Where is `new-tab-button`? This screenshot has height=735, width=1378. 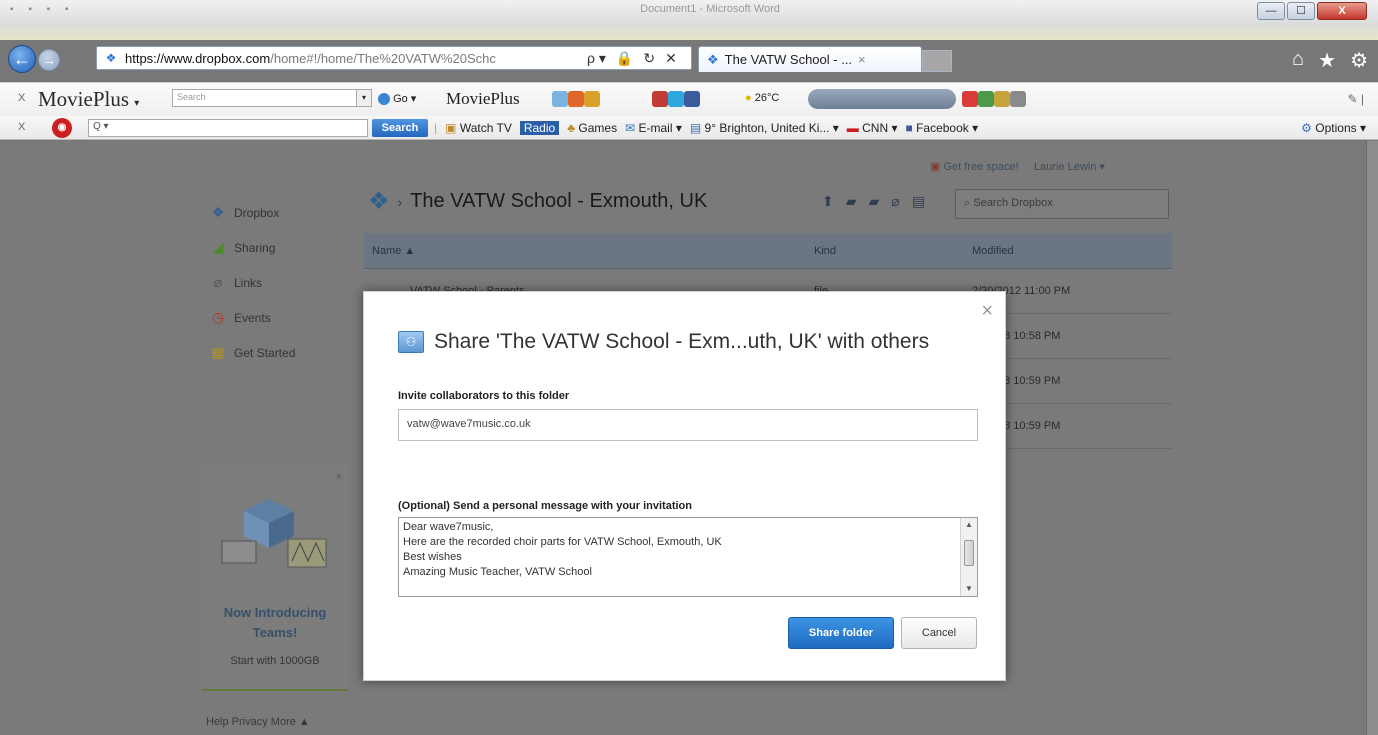 new-tab-button is located at coordinates (937, 61).